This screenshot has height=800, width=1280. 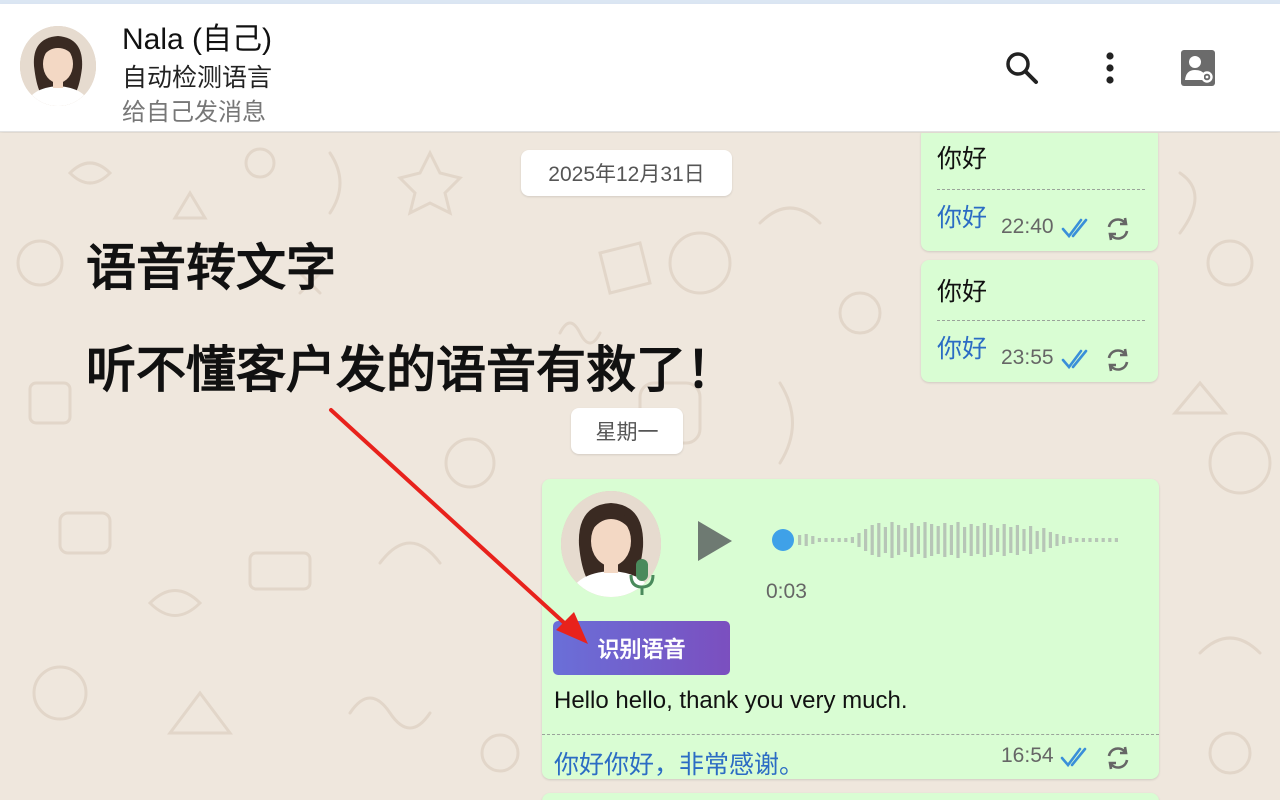 What do you see at coordinates (627, 431) in the screenshot?
I see `date-separator: 星期一` at bounding box center [627, 431].